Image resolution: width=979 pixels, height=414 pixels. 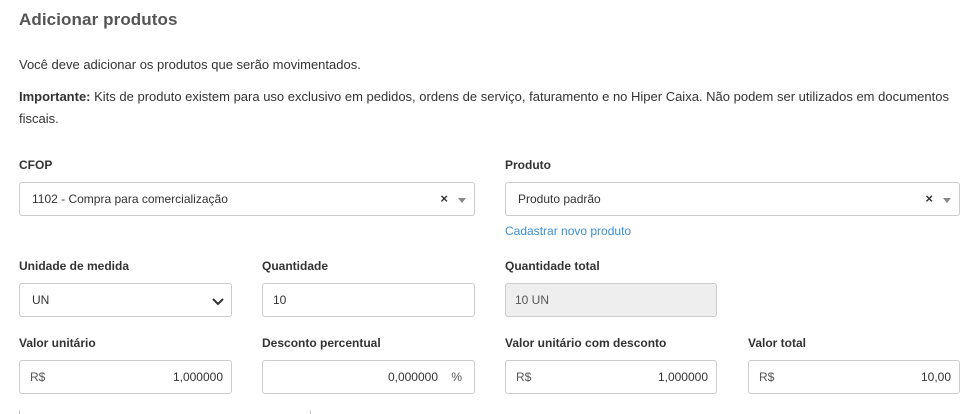 What do you see at coordinates (456, 377) in the screenshot?
I see `percent-suffix: %` at bounding box center [456, 377].